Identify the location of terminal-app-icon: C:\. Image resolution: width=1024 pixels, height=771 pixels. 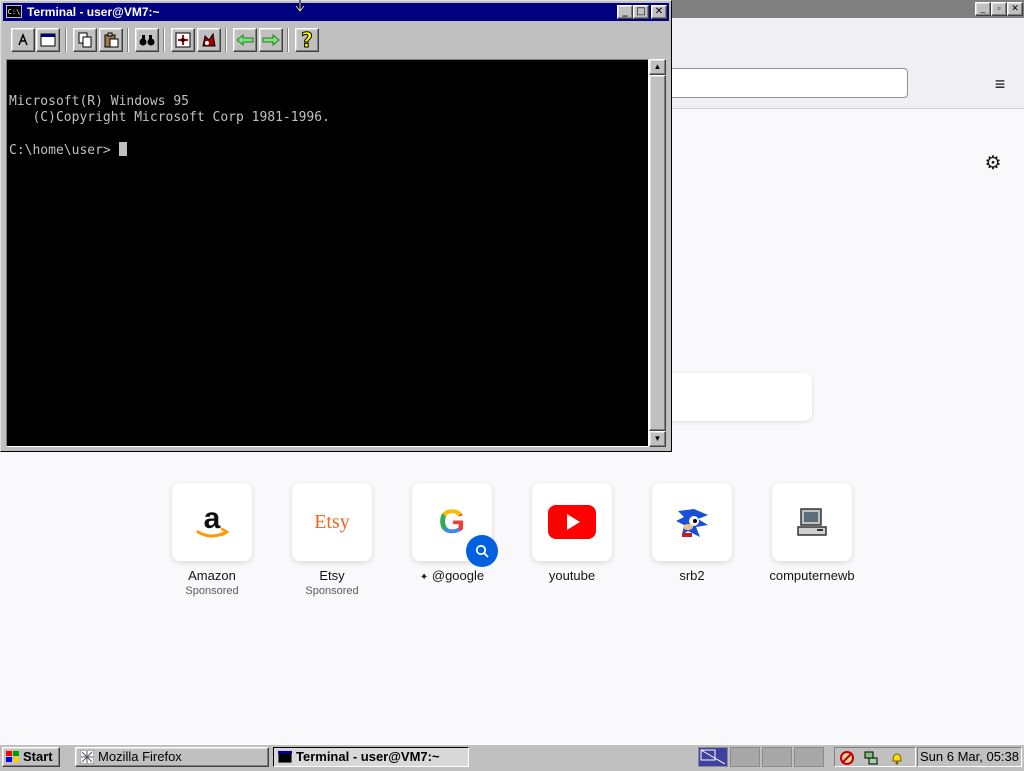
(14, 11).